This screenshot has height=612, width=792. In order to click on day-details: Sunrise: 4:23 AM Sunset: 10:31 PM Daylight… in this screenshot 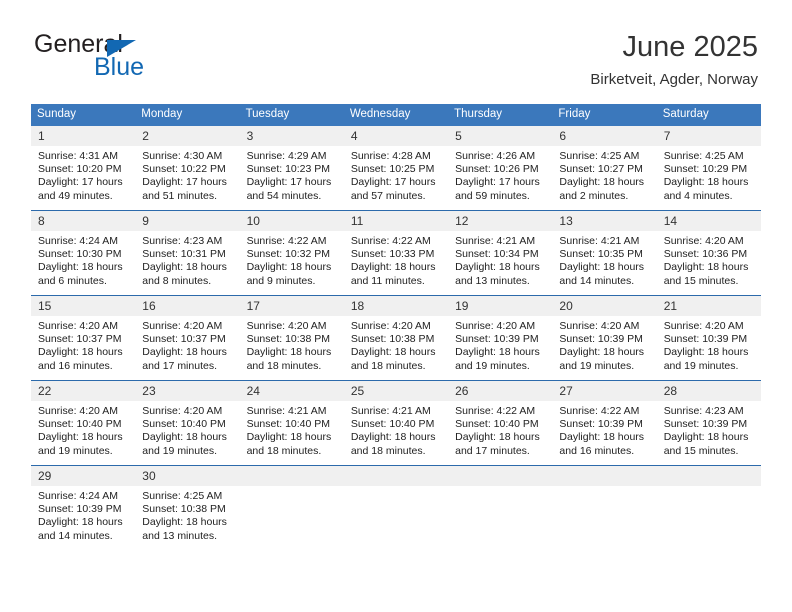, I will do `click(187, 259)`.